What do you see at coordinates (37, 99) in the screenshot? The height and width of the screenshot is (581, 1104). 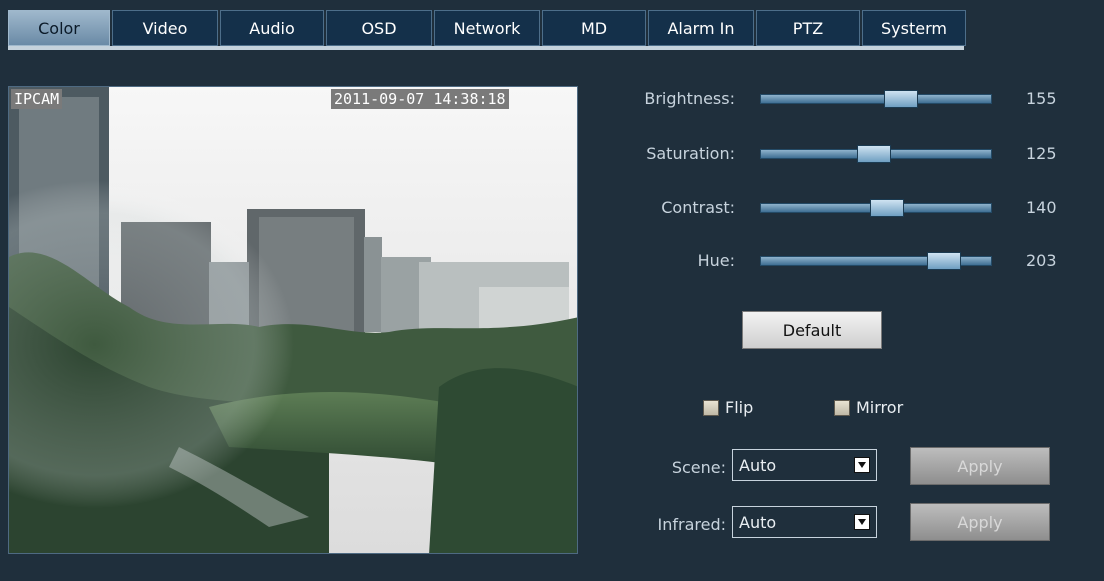 I see `camera-name-label: IPCAM` at bounding box center [37, 99].